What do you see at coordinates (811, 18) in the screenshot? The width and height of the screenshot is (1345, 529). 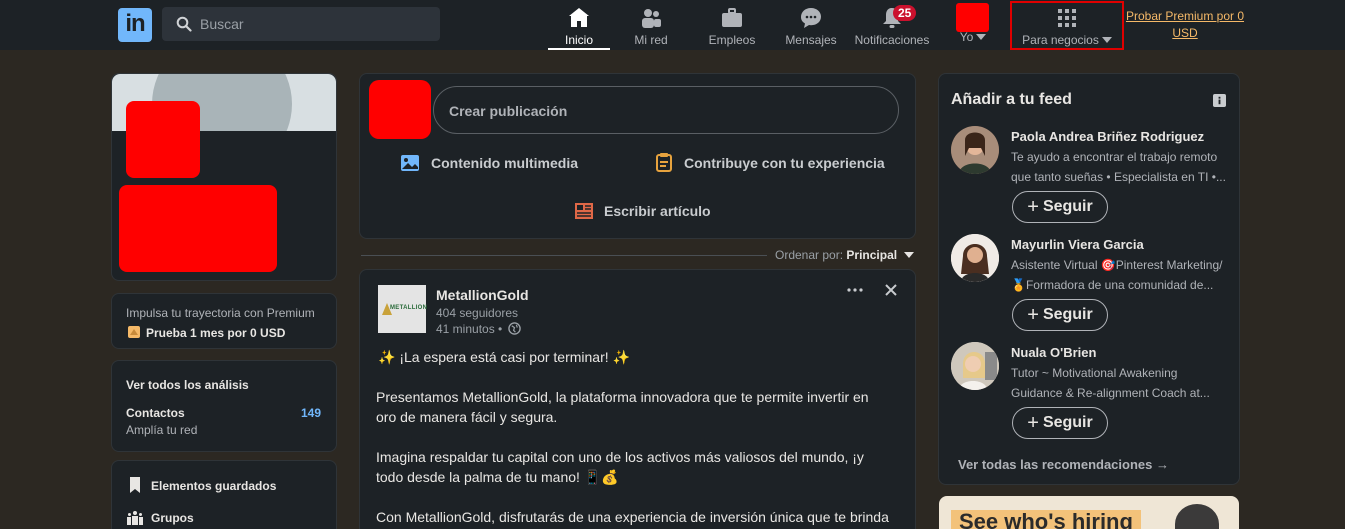 I see `chat-icon` at bounding box center [811, 18].